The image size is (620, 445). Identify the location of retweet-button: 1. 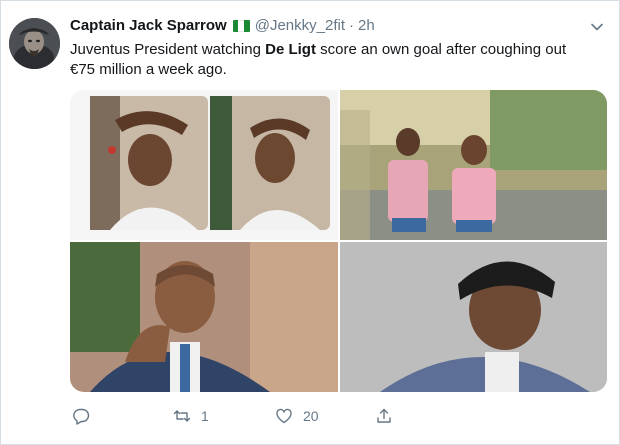
(191, 416).